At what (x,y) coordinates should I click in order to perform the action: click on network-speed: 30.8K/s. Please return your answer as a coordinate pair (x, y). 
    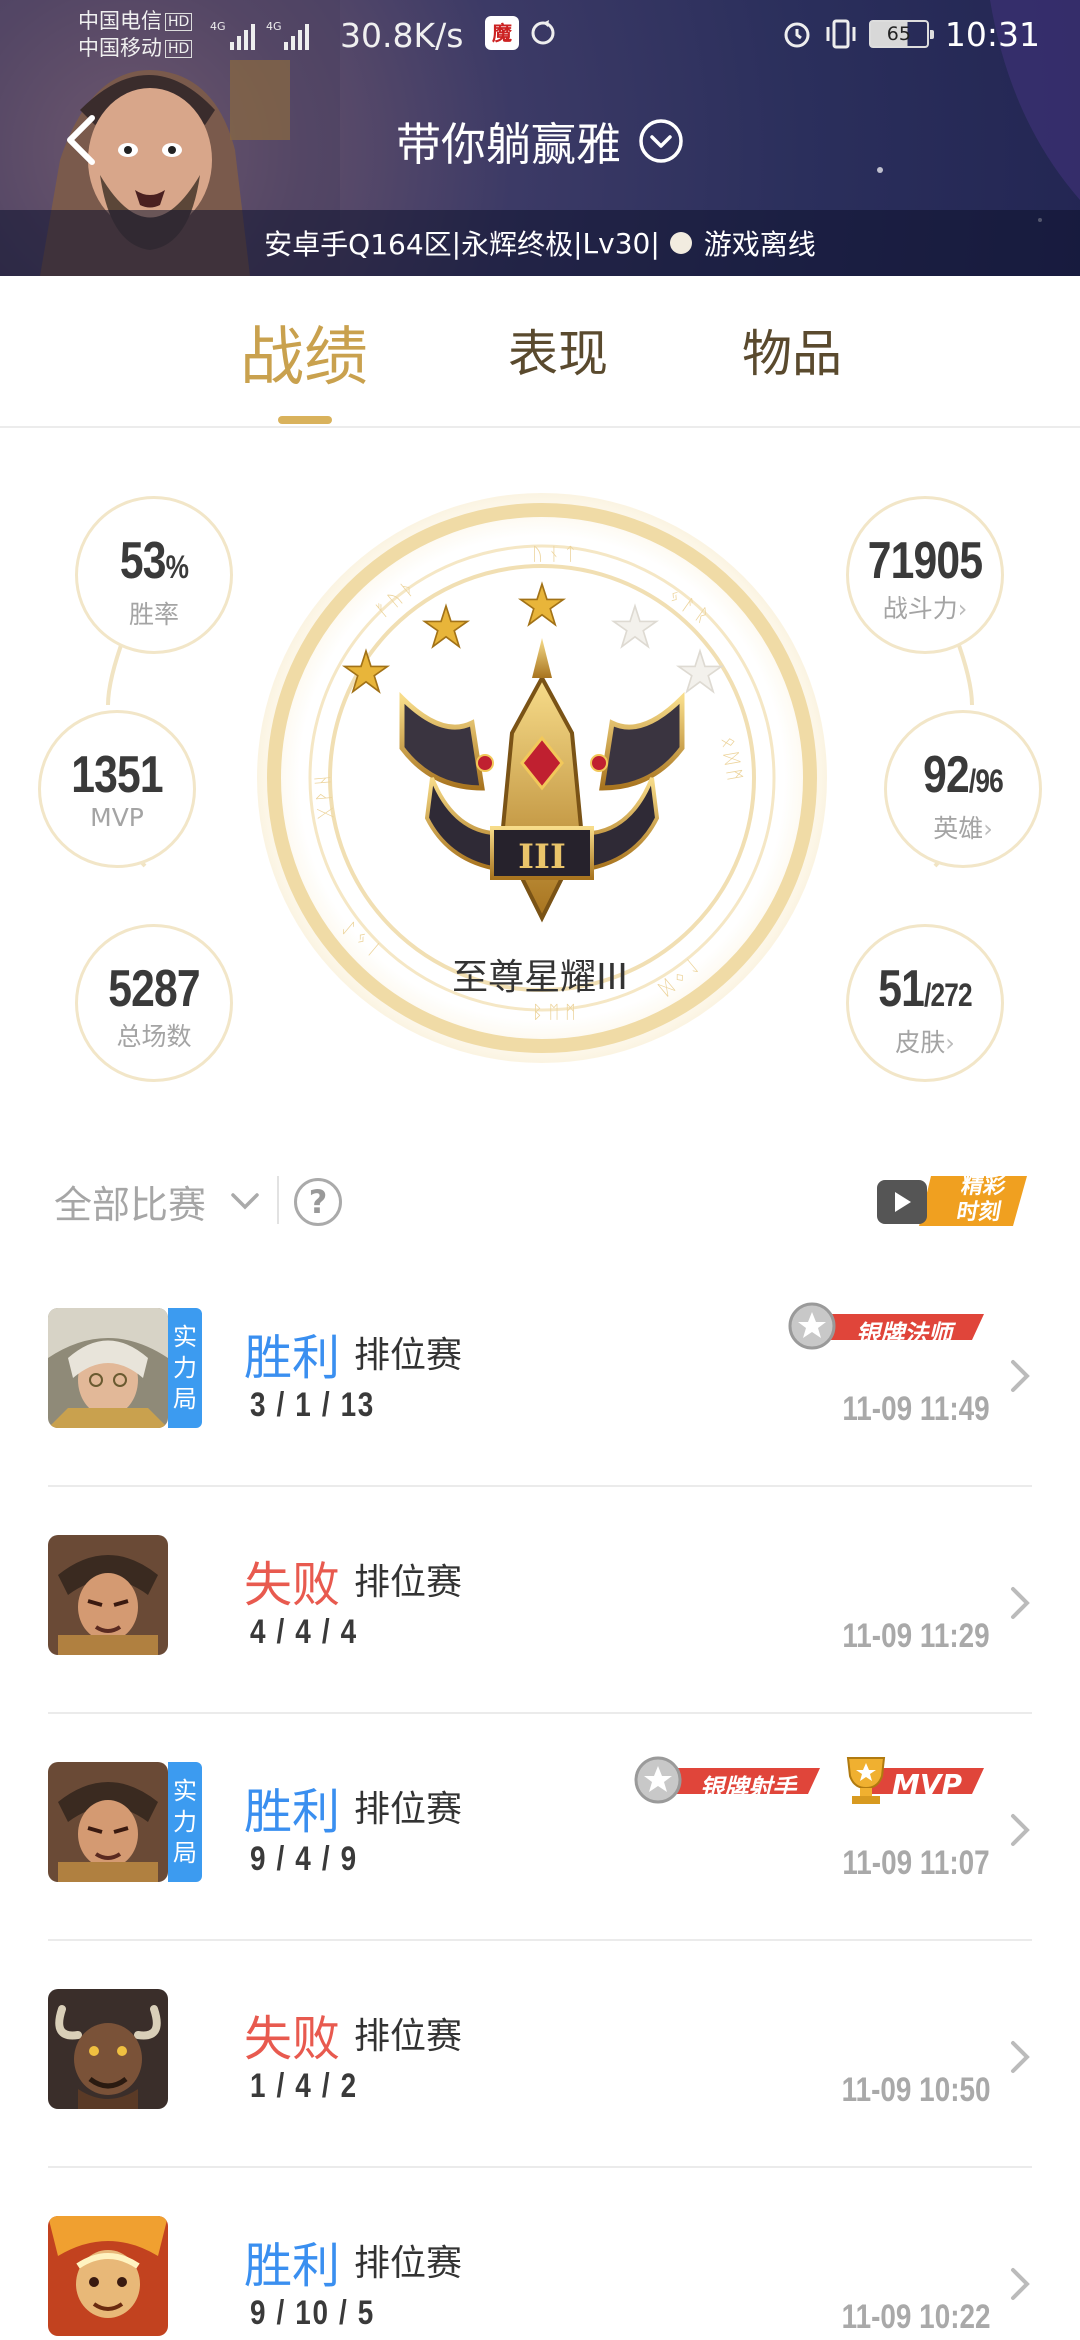
    Looking at the image, I should click on (402, 35).